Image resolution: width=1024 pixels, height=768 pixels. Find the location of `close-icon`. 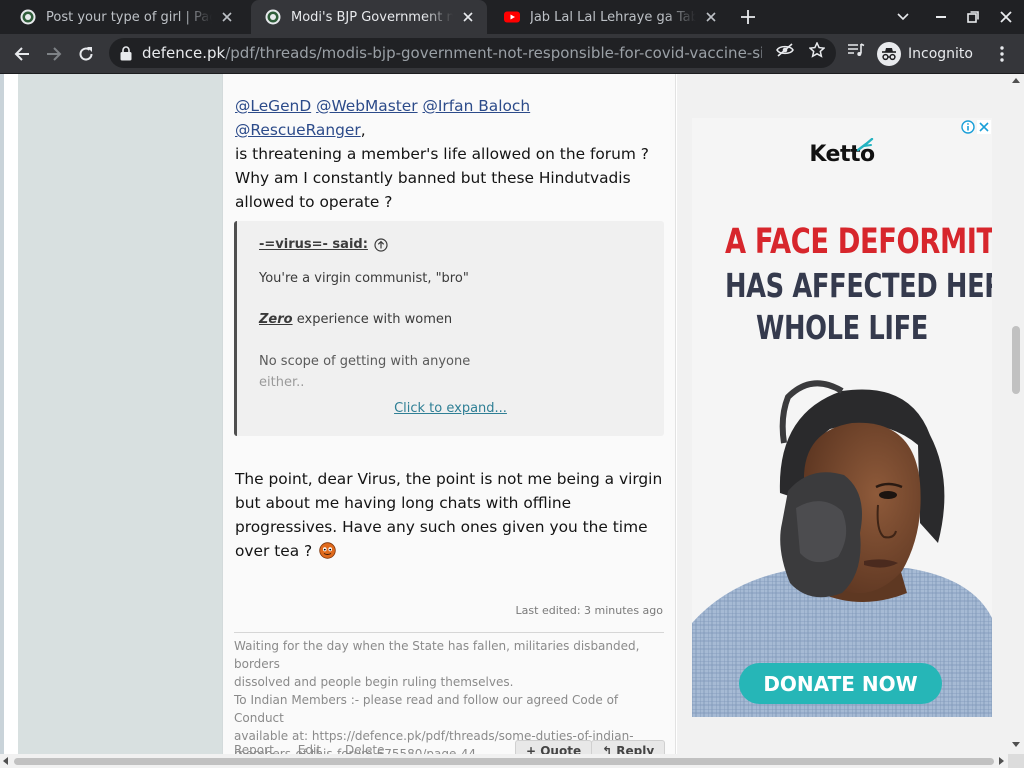

close-icon is located at coordinates (1006, 17).